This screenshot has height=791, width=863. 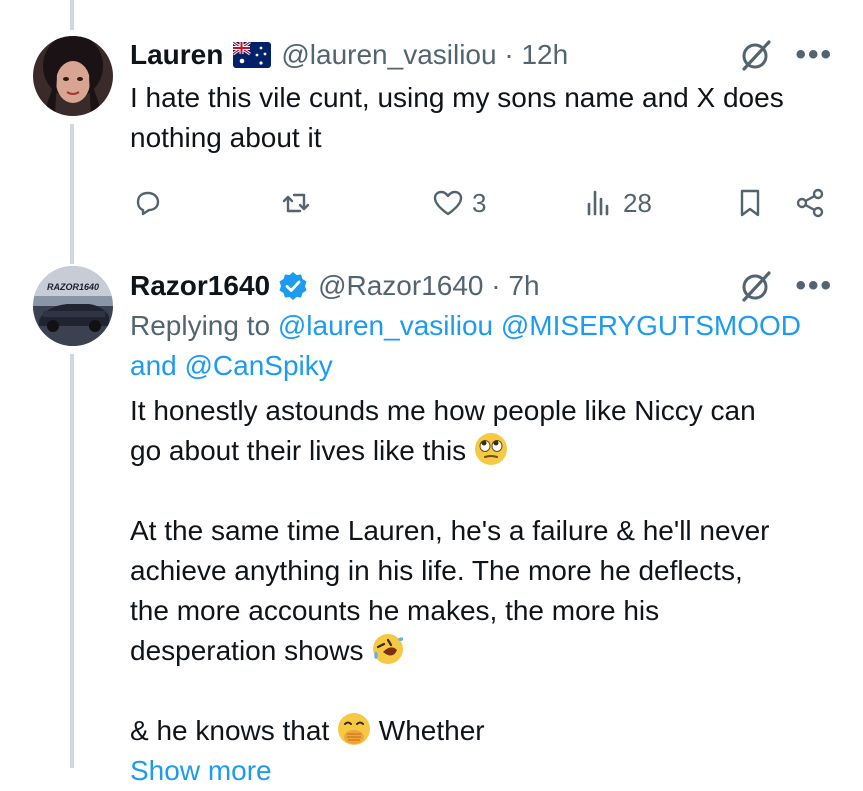 I want to click on retweet-icon, so click(x=296, y=203).